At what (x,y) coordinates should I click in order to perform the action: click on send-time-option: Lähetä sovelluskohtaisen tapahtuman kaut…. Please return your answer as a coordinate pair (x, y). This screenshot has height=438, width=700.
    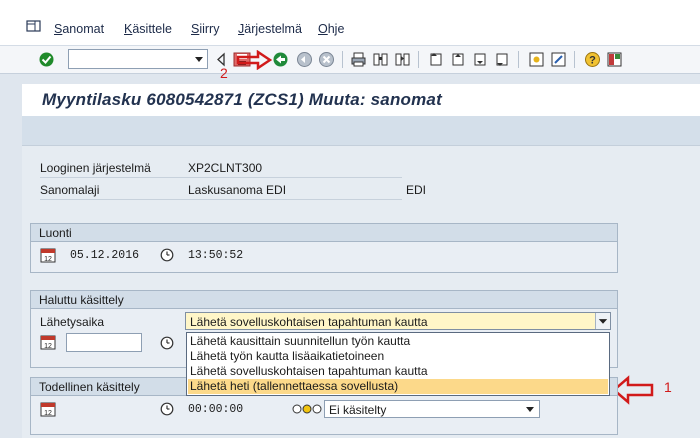
    Looking at the image, I should click on (398, 371).